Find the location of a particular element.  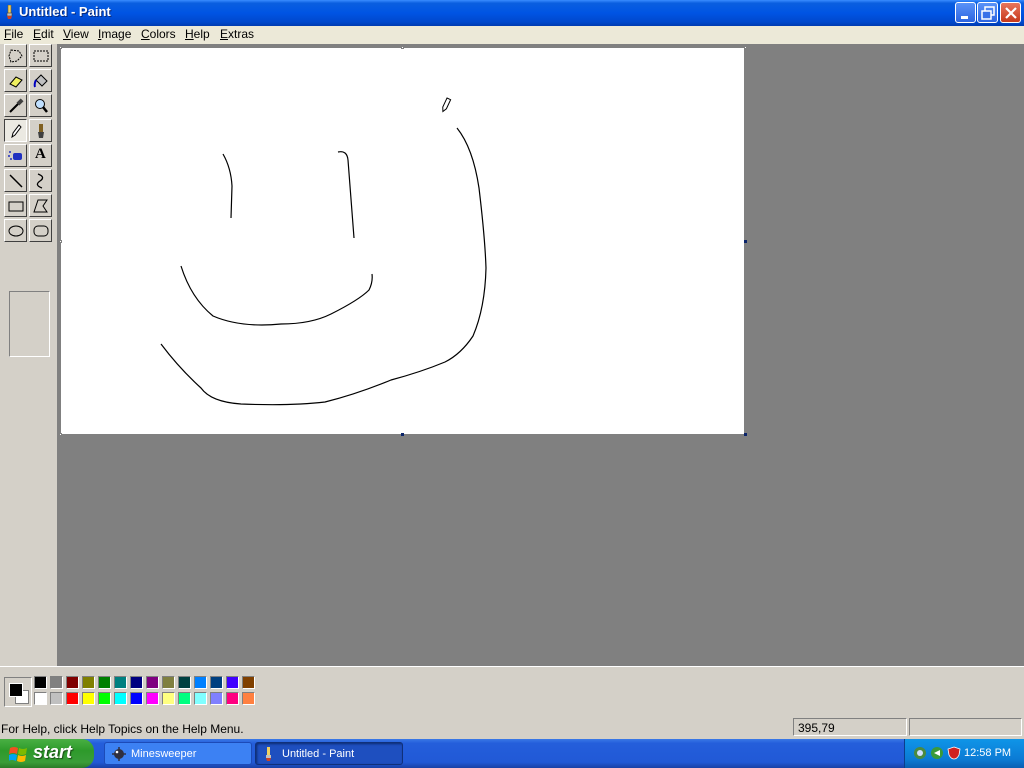

close-icon is located at coordinates (1011, 13).